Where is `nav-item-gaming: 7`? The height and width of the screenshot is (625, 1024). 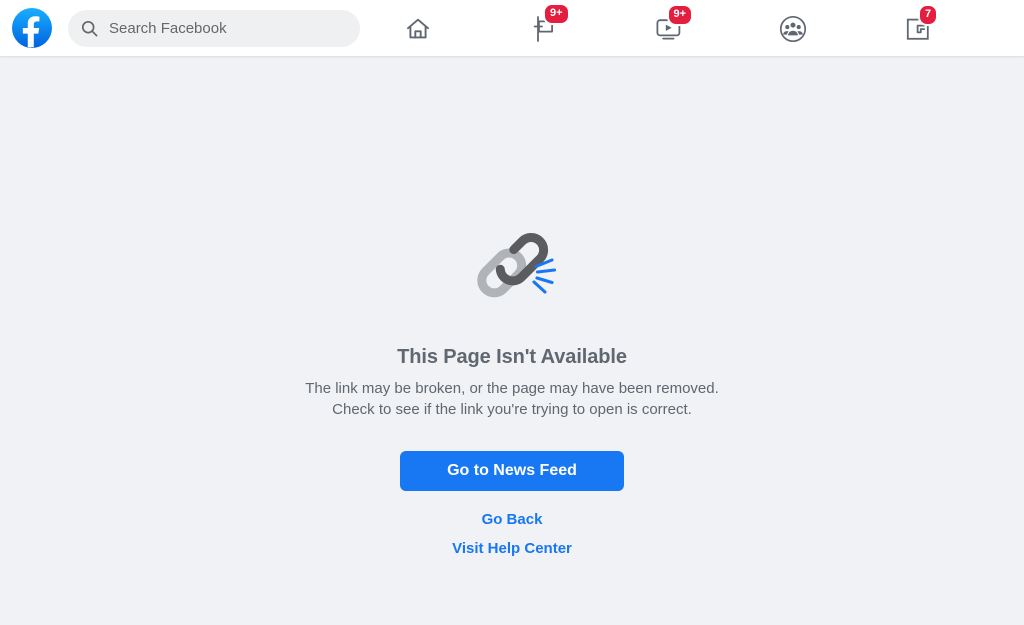
nav-item-gaming: 7 is located at coordinates (918, 26).